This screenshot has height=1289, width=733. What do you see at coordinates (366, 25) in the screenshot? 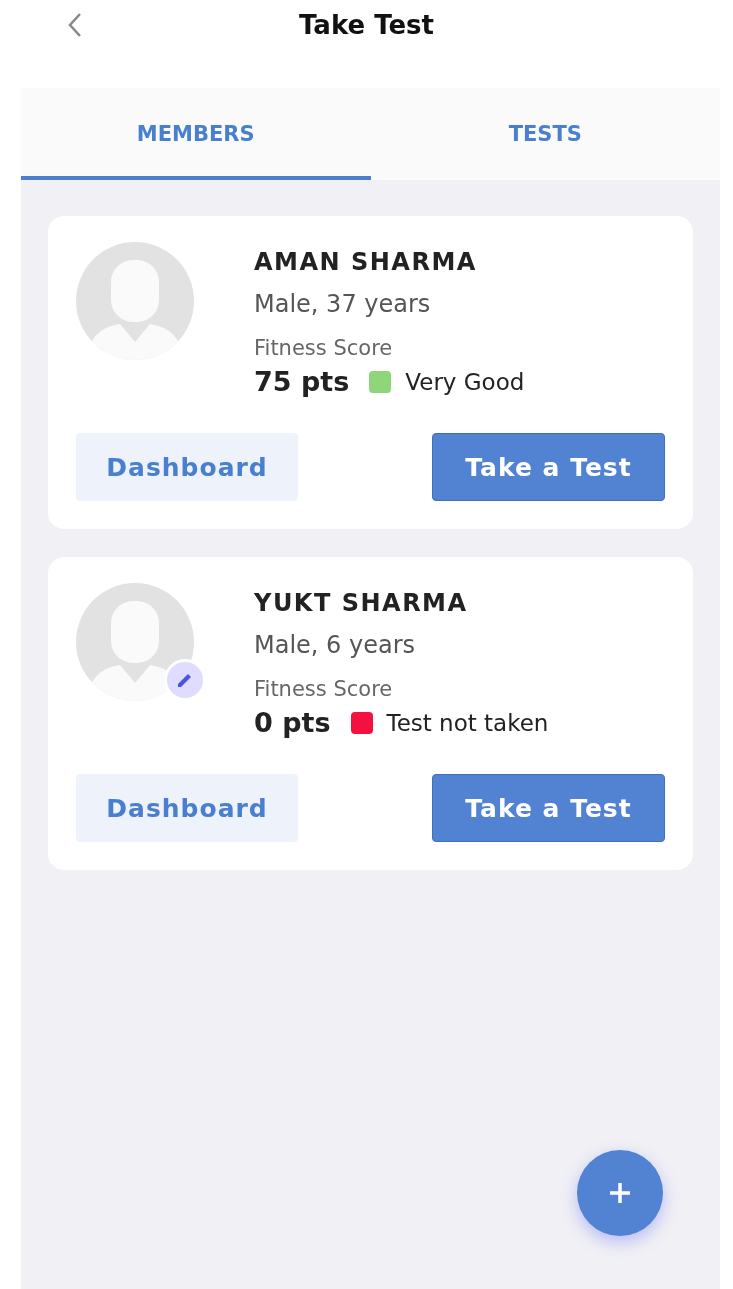
I see `screen-title: Take Test` at bounding box center [366, 25].